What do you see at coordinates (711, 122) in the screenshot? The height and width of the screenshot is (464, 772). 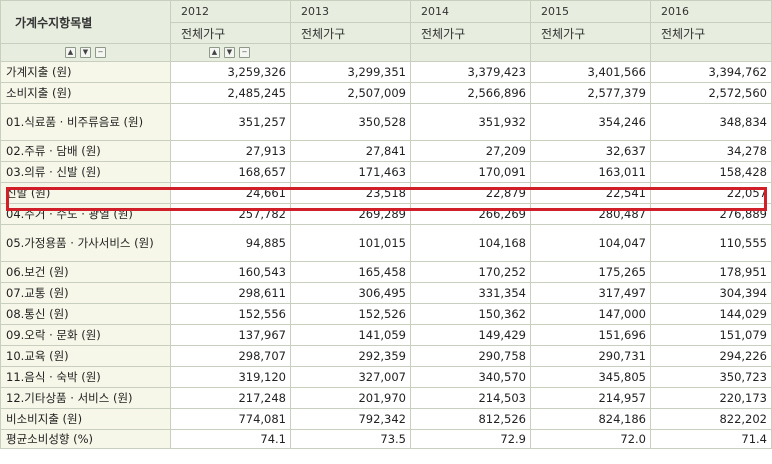 I see `value-cell: 348,834` at bounding box center [711, 122].